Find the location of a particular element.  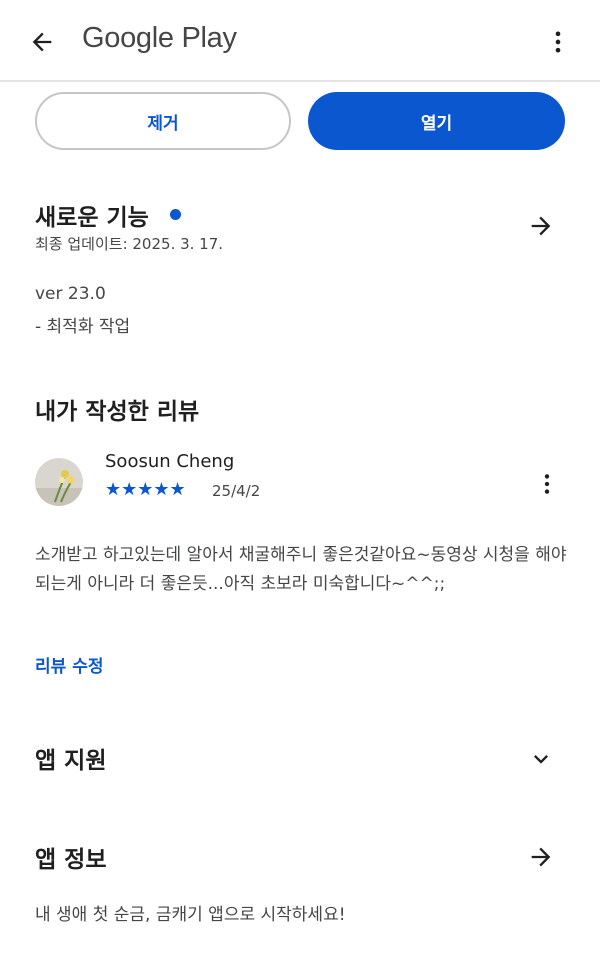

chevron-down-icon is located at coordinates (541, 759).